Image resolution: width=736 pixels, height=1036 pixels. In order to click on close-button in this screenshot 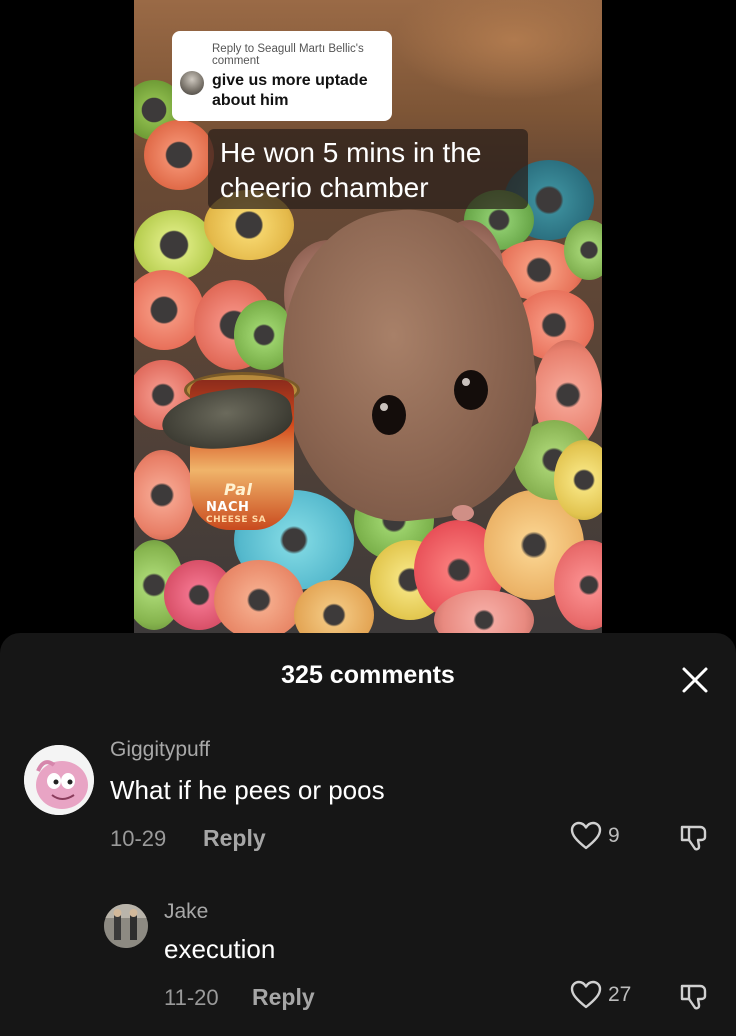, I will do `click(695, 680)`.